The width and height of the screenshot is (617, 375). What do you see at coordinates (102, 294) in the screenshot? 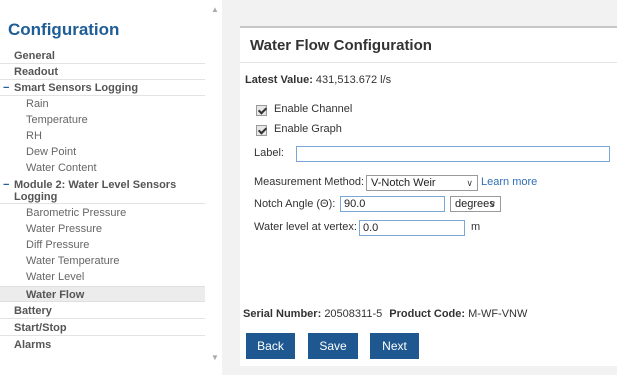
I see `nav-water-flow: Water Flow` at bounding box center [102, 294].